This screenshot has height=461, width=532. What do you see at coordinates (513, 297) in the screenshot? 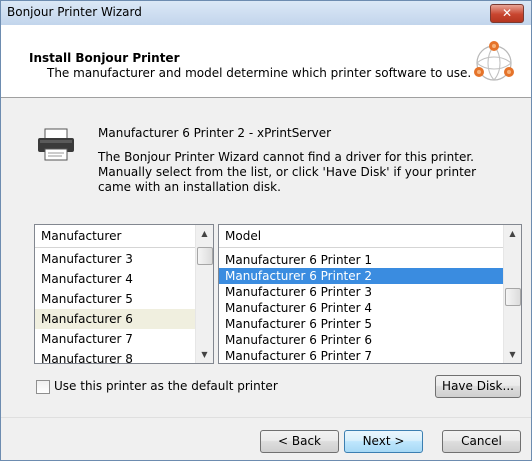
I see `model-scroll-thumb` at bounding box center [513, 297].